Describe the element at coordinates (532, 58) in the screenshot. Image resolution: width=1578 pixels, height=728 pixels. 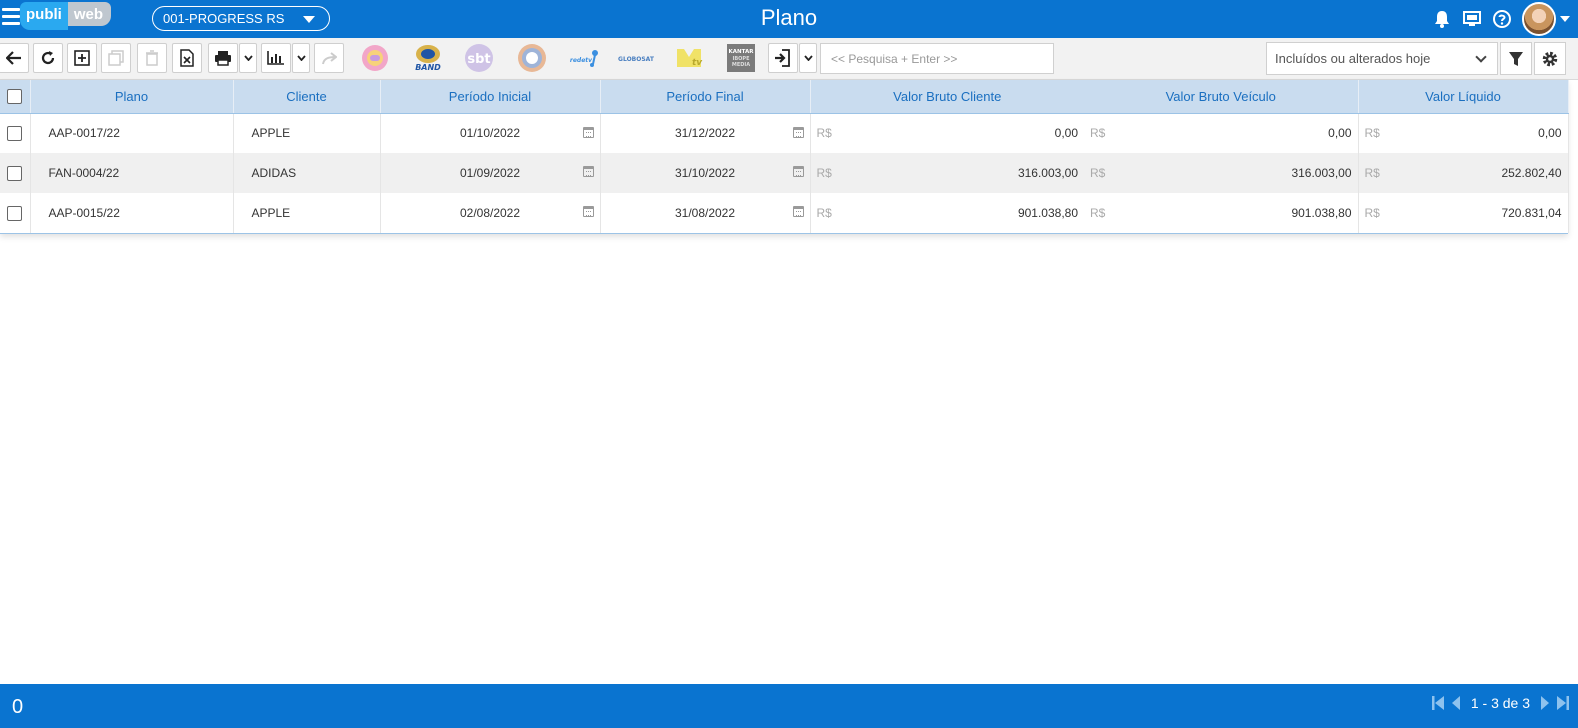
I see `record-logo-icon` at that location.